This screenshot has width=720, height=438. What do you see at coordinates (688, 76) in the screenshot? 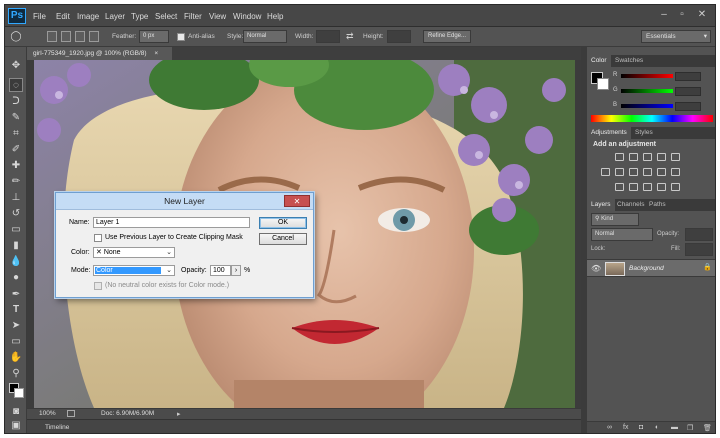
I see `channel-r-input` at bounding box center [688, 76].